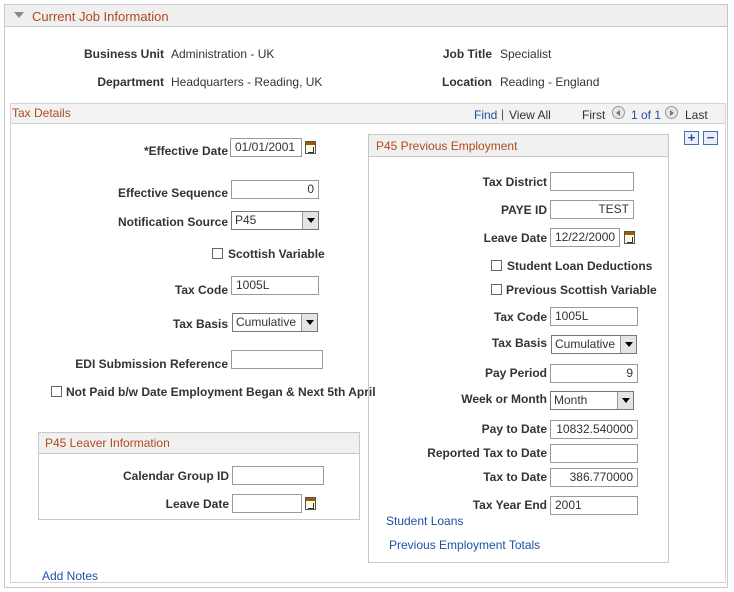  Describe the element at coordinates (464, 545) in the screenshot. I see `previous-employment-totals-link: Previous Employment Totals` at that location.